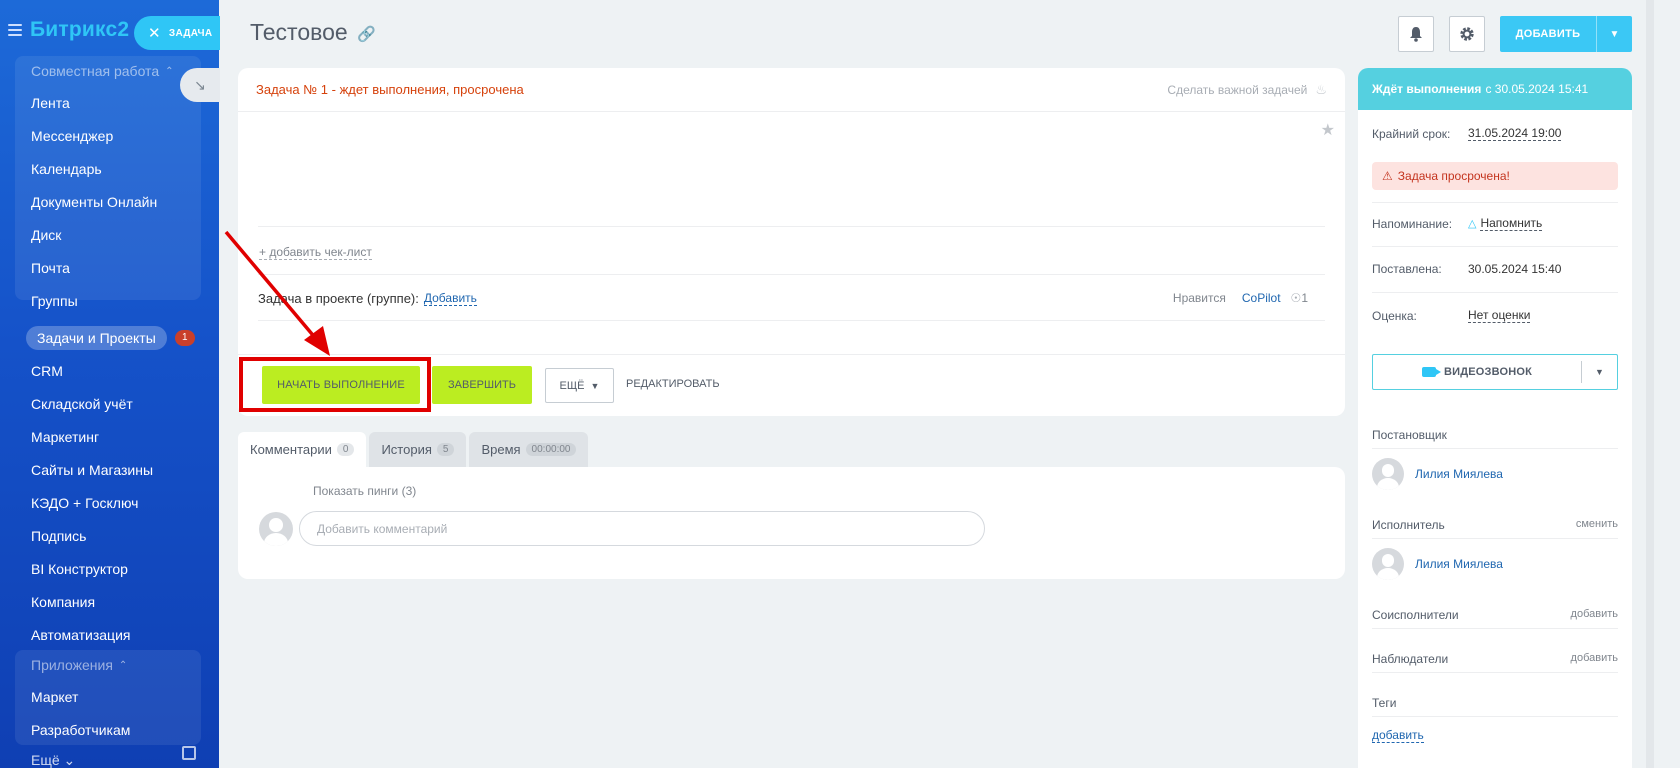  Describe the element at coordinates (53, 760) in the screenshot. I see `sidebar-more: Ещё ⌄` at that location.